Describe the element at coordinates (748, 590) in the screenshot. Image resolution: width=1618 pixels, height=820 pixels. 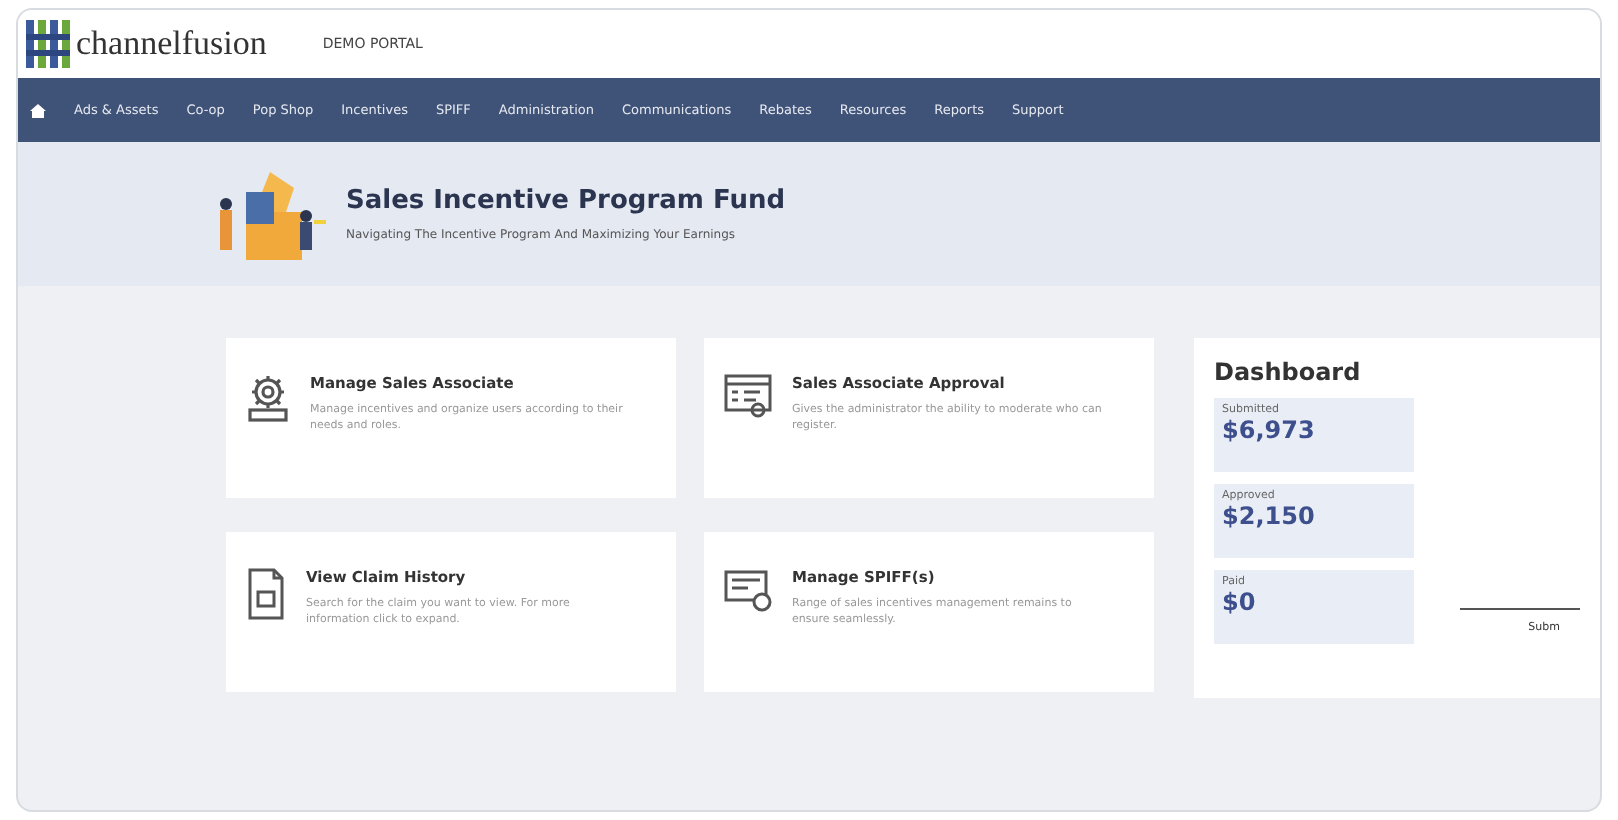
I see `monitor-icon` at that location.